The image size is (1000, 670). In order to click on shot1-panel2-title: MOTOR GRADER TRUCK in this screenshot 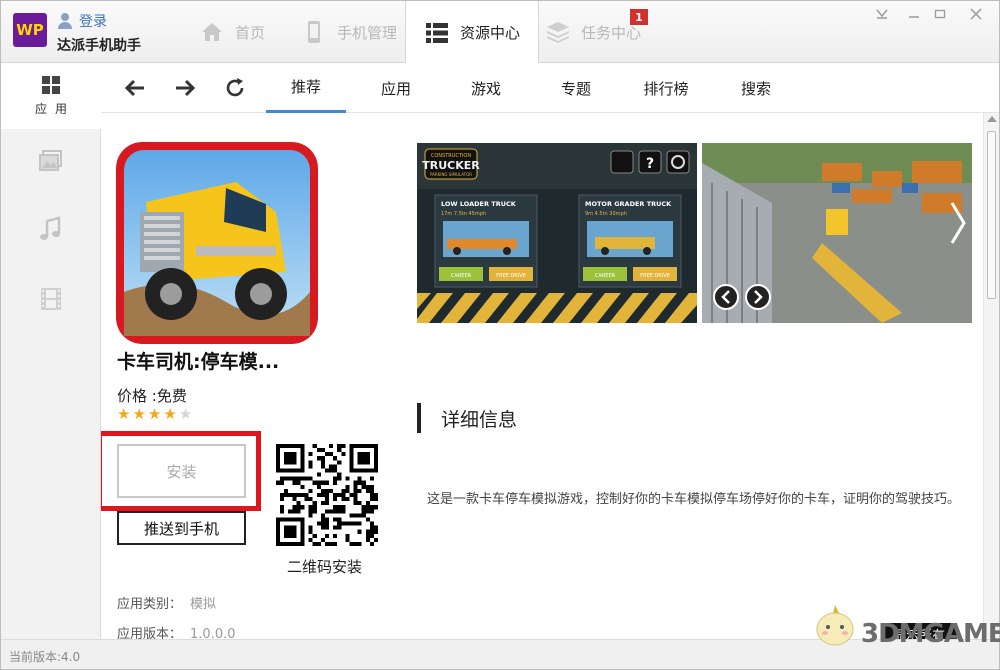, I will do `click(628, 204)`.